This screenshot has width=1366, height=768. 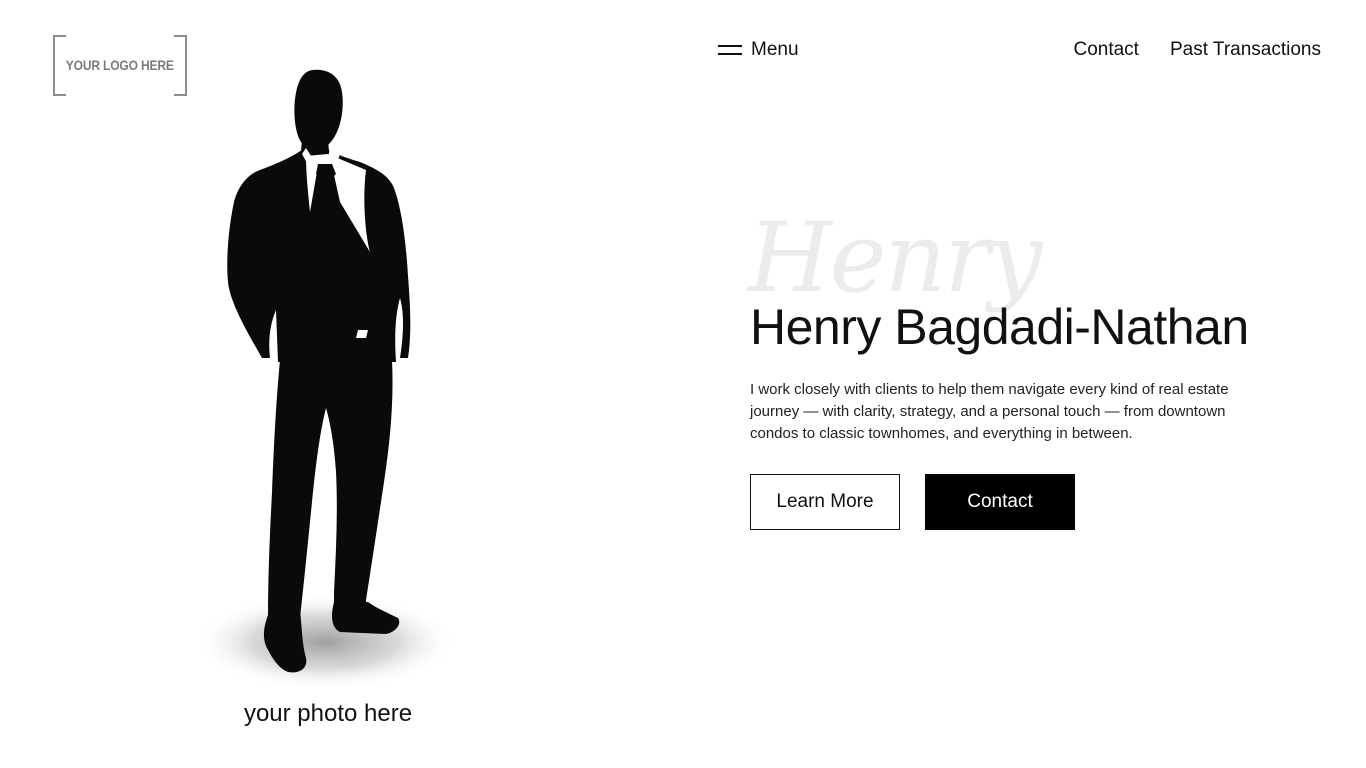 What do you see at coordinates (1245, 50) in the screenshot?
I see `nav-link-past-transactions: Past Transactions` at bounding box center [1245, 50].